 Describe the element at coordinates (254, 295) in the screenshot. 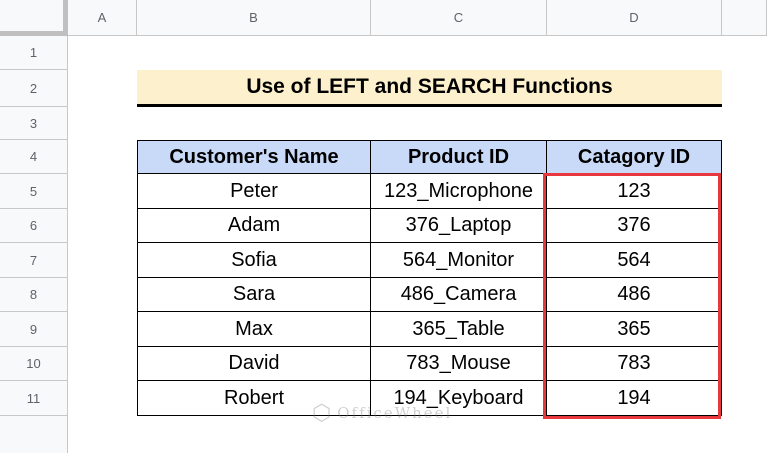

I see `table-cell: Sara` at that location.